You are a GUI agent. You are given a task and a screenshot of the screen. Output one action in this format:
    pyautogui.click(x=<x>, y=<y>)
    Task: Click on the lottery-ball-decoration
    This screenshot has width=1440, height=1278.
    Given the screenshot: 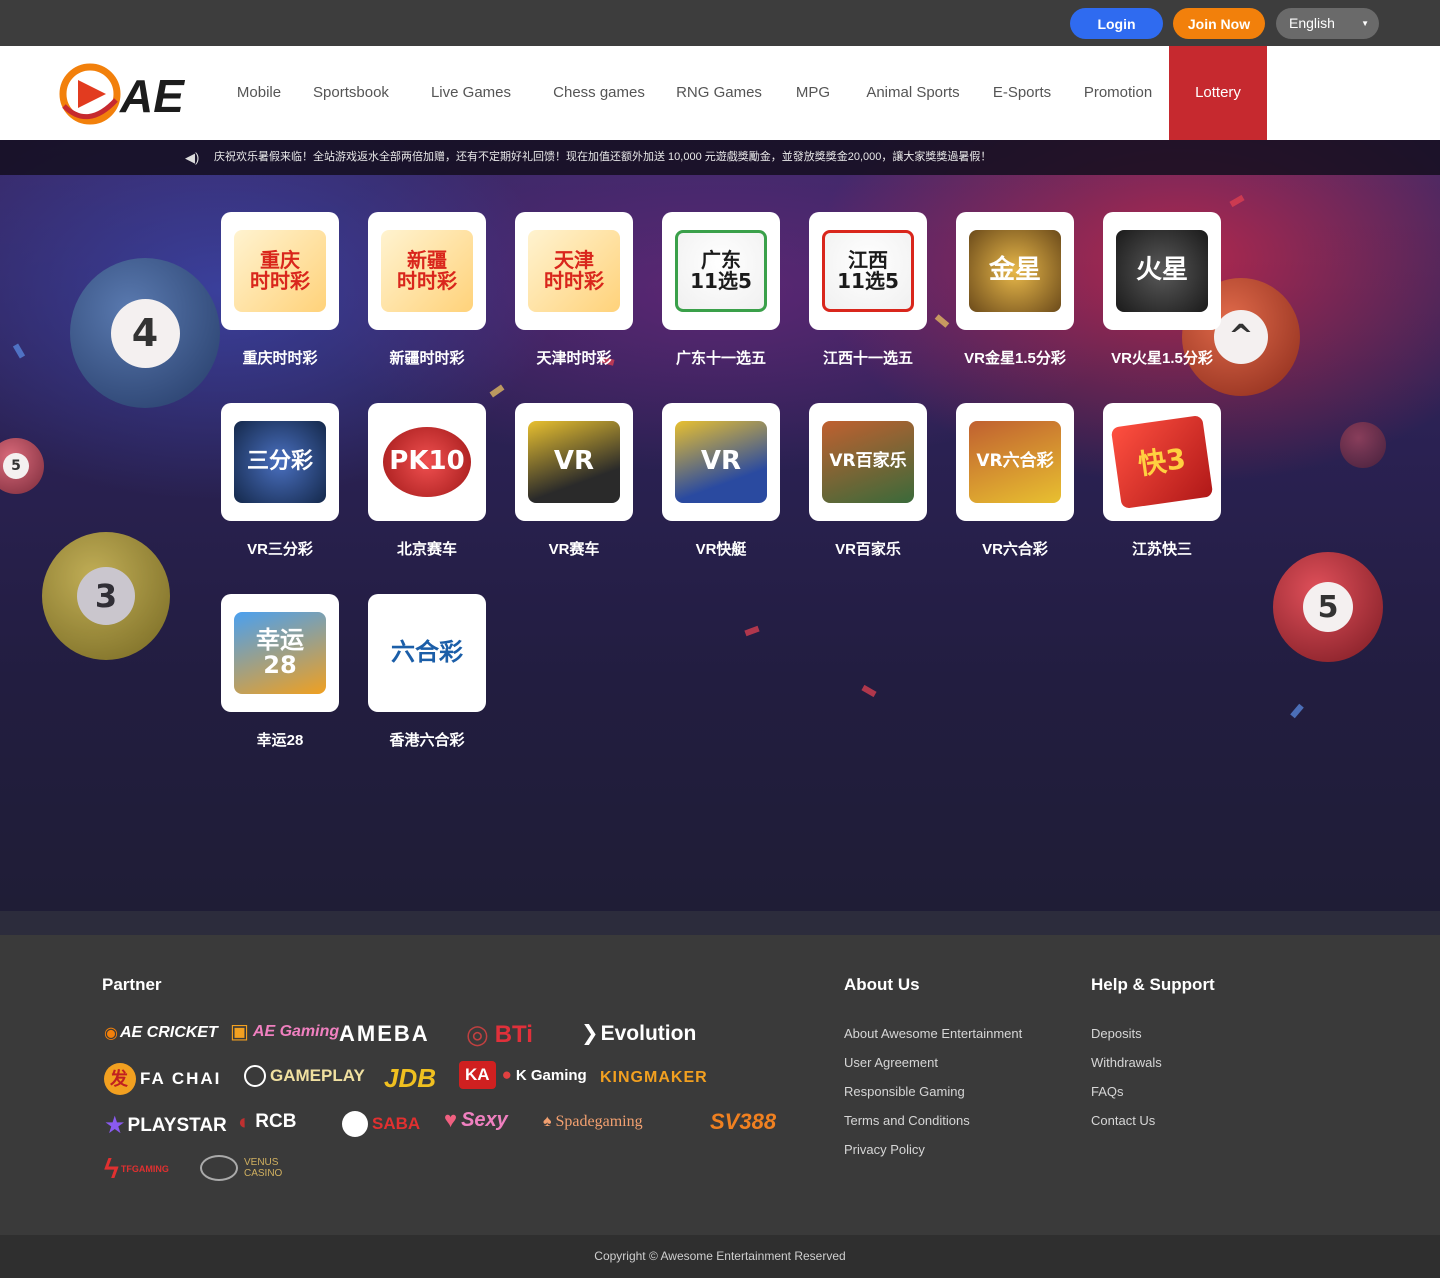 What is the action you would take?
    pyautogui.click(x=1363, y=445)
    